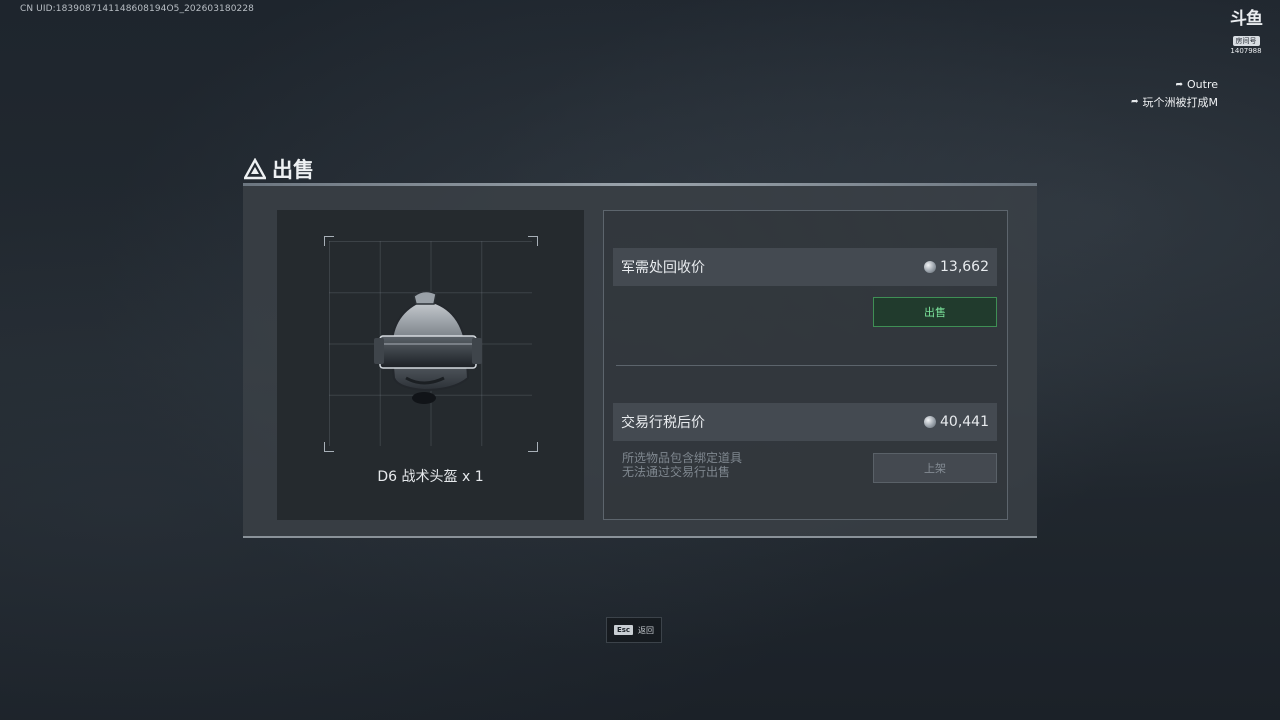 The width and height of the screenshot is (1280, 720). Describe the element at coordinates (1246, 41) in the screenshot. I see `douyu-tag: 房间号` at that location.